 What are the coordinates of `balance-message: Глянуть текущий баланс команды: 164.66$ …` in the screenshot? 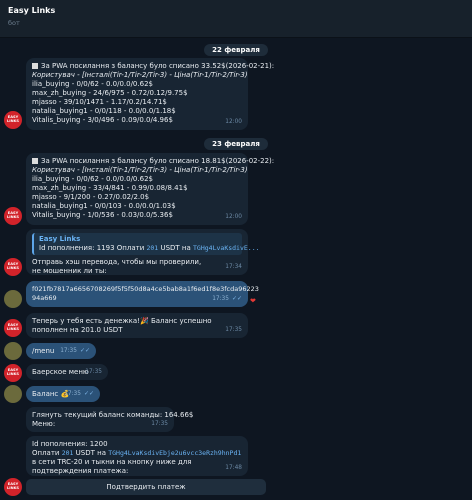 It's located at (109, 419).